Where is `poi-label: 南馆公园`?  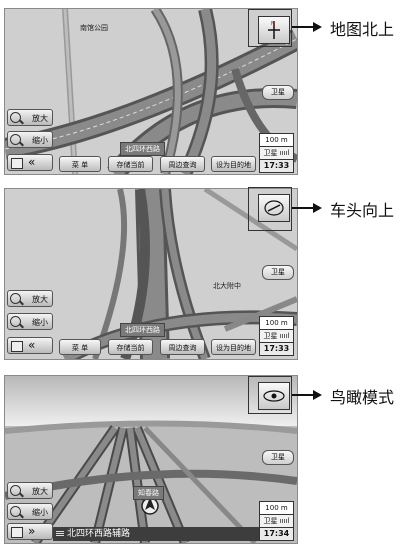
poi-label: 南馆公园 is located at coordinates (94, 28).